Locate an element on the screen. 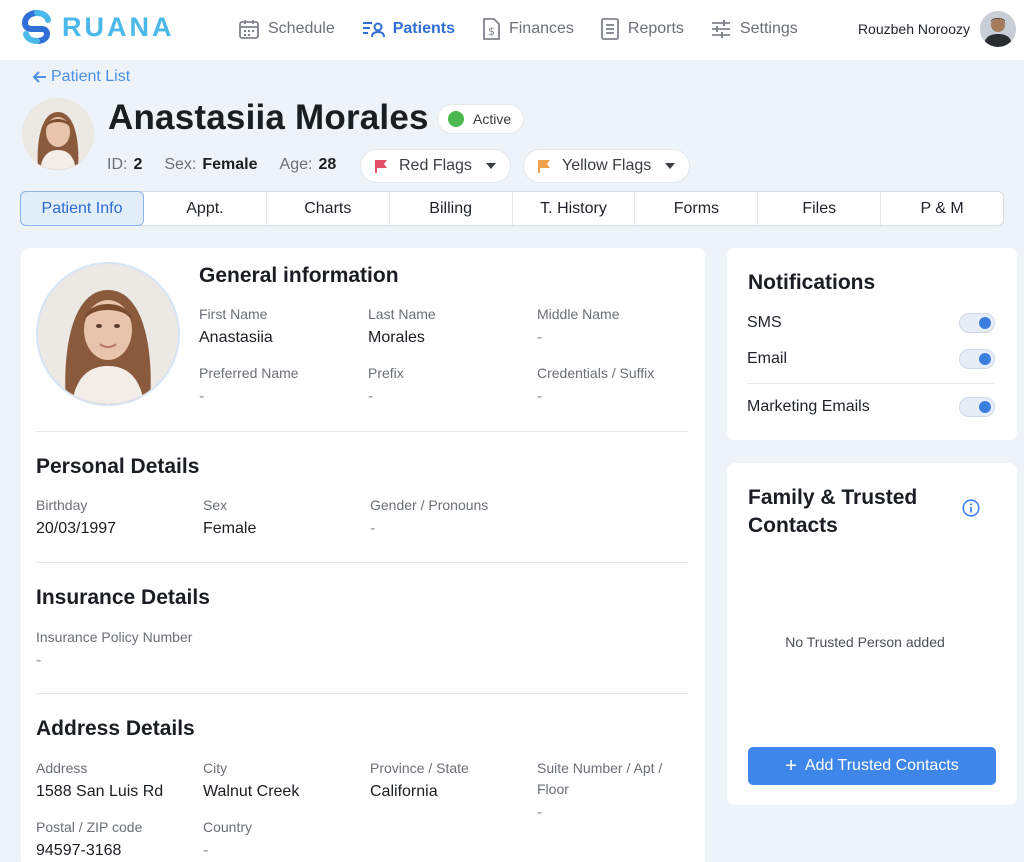  last-name-label: Last Name is located at coordinates (402, 314).